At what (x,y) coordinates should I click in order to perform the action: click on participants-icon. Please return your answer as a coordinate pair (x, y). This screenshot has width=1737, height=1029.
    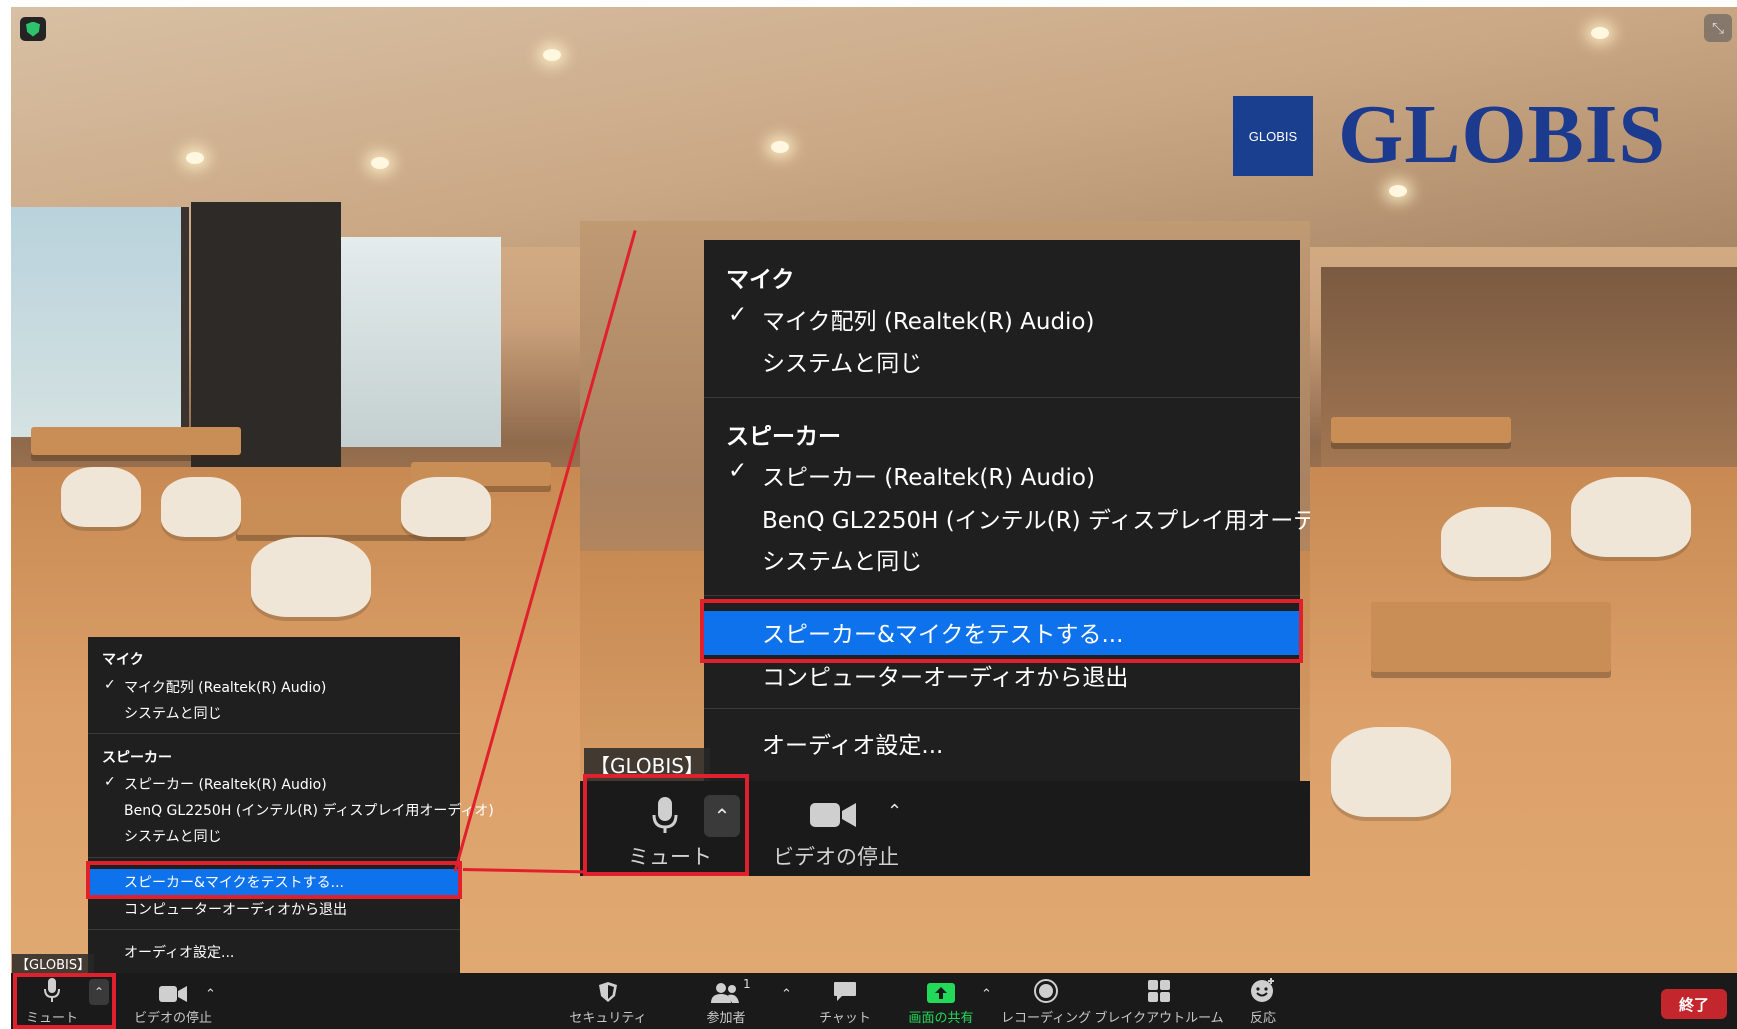
    Looking at the image, I should click on (726, 988).